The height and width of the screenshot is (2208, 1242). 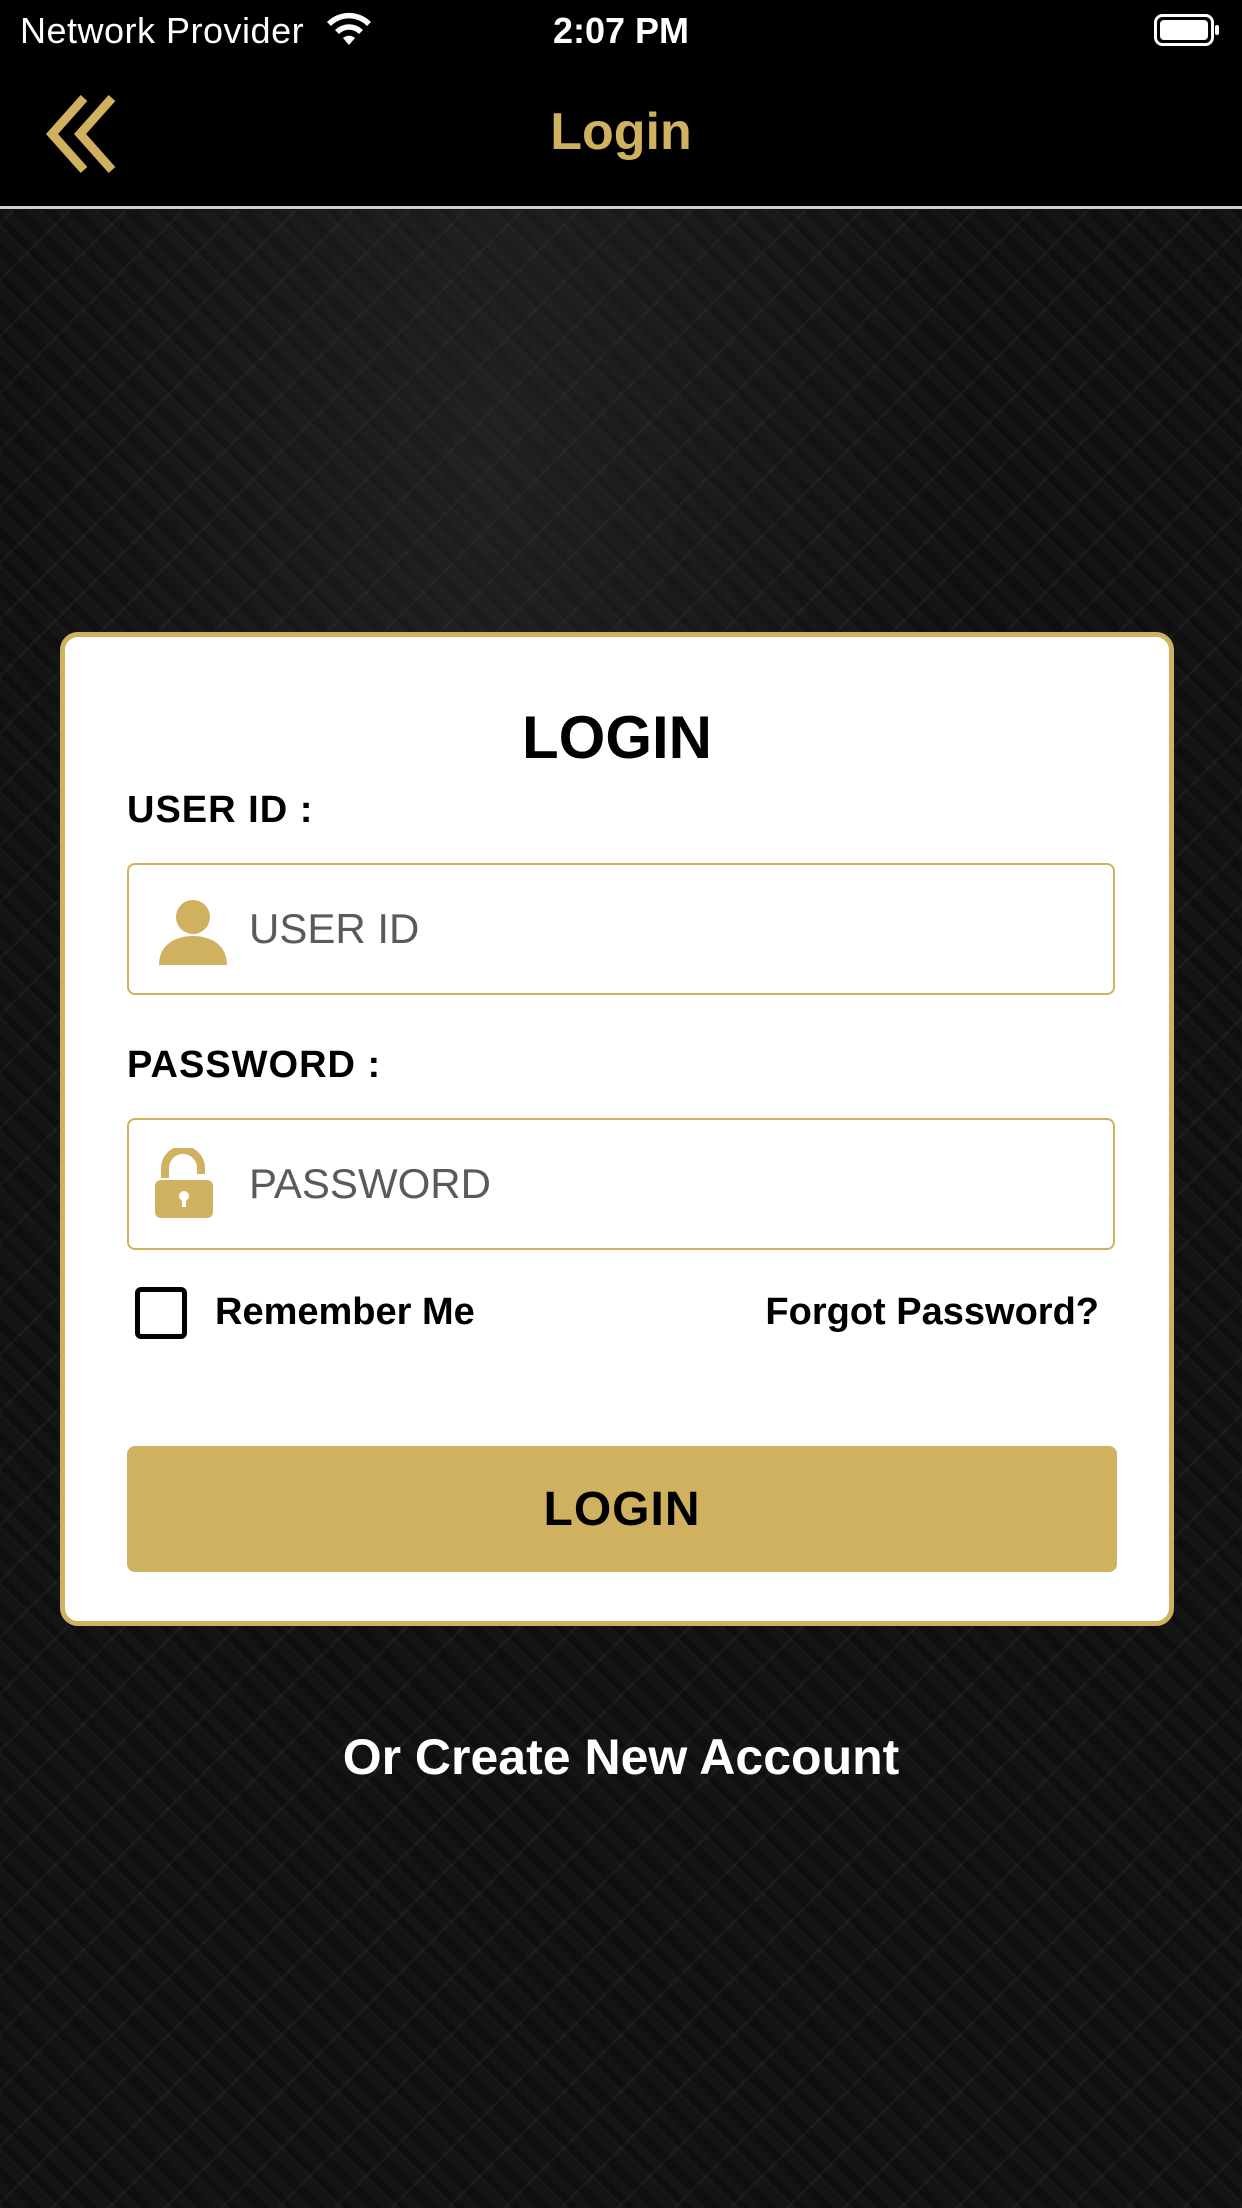 What do you see at coordinates (161, 1313) in the screenshot?
I see `remember-me-checkbox` at bounding box center [161, 1313].